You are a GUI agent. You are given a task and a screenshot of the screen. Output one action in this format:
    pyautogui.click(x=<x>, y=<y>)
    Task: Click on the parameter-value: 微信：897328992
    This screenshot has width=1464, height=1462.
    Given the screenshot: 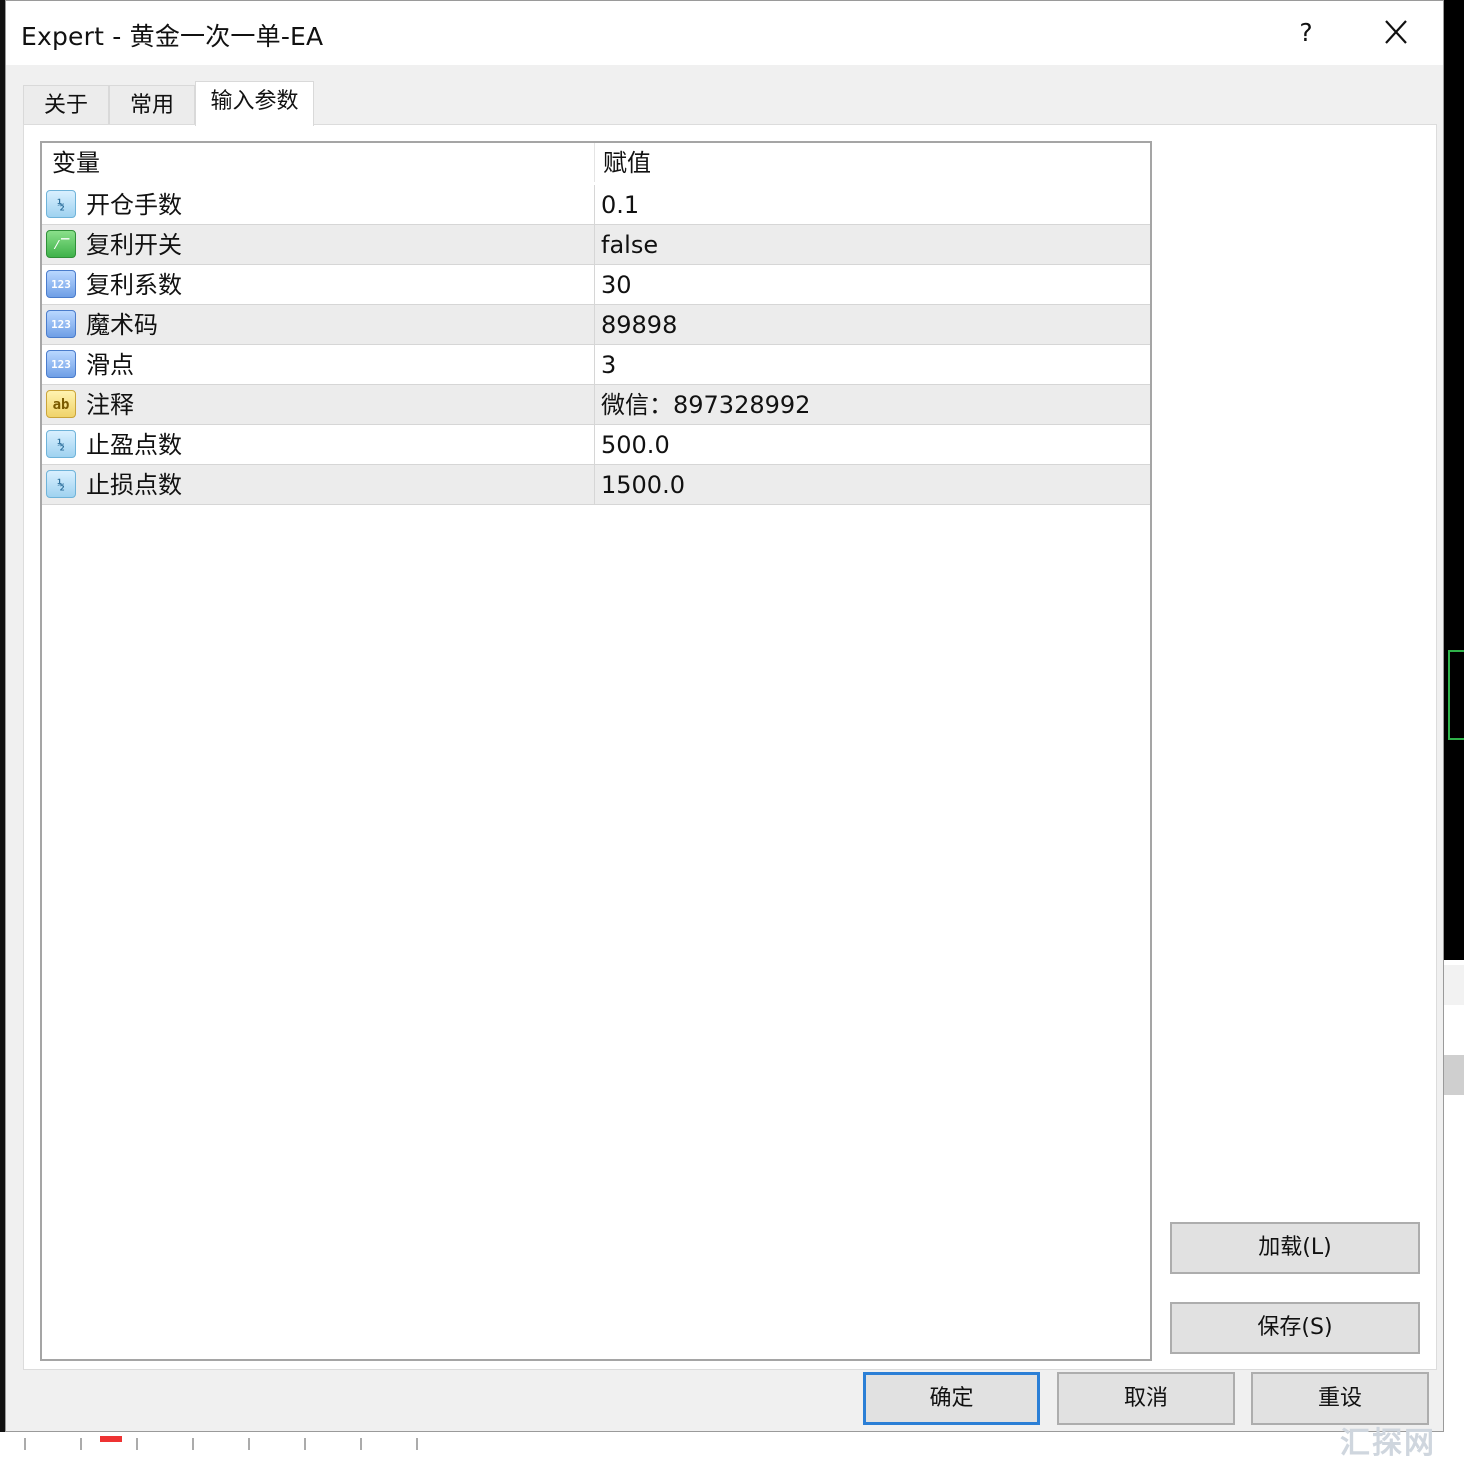 What is the action you would take?
    pyautogui.click(x=705, y=404)
    